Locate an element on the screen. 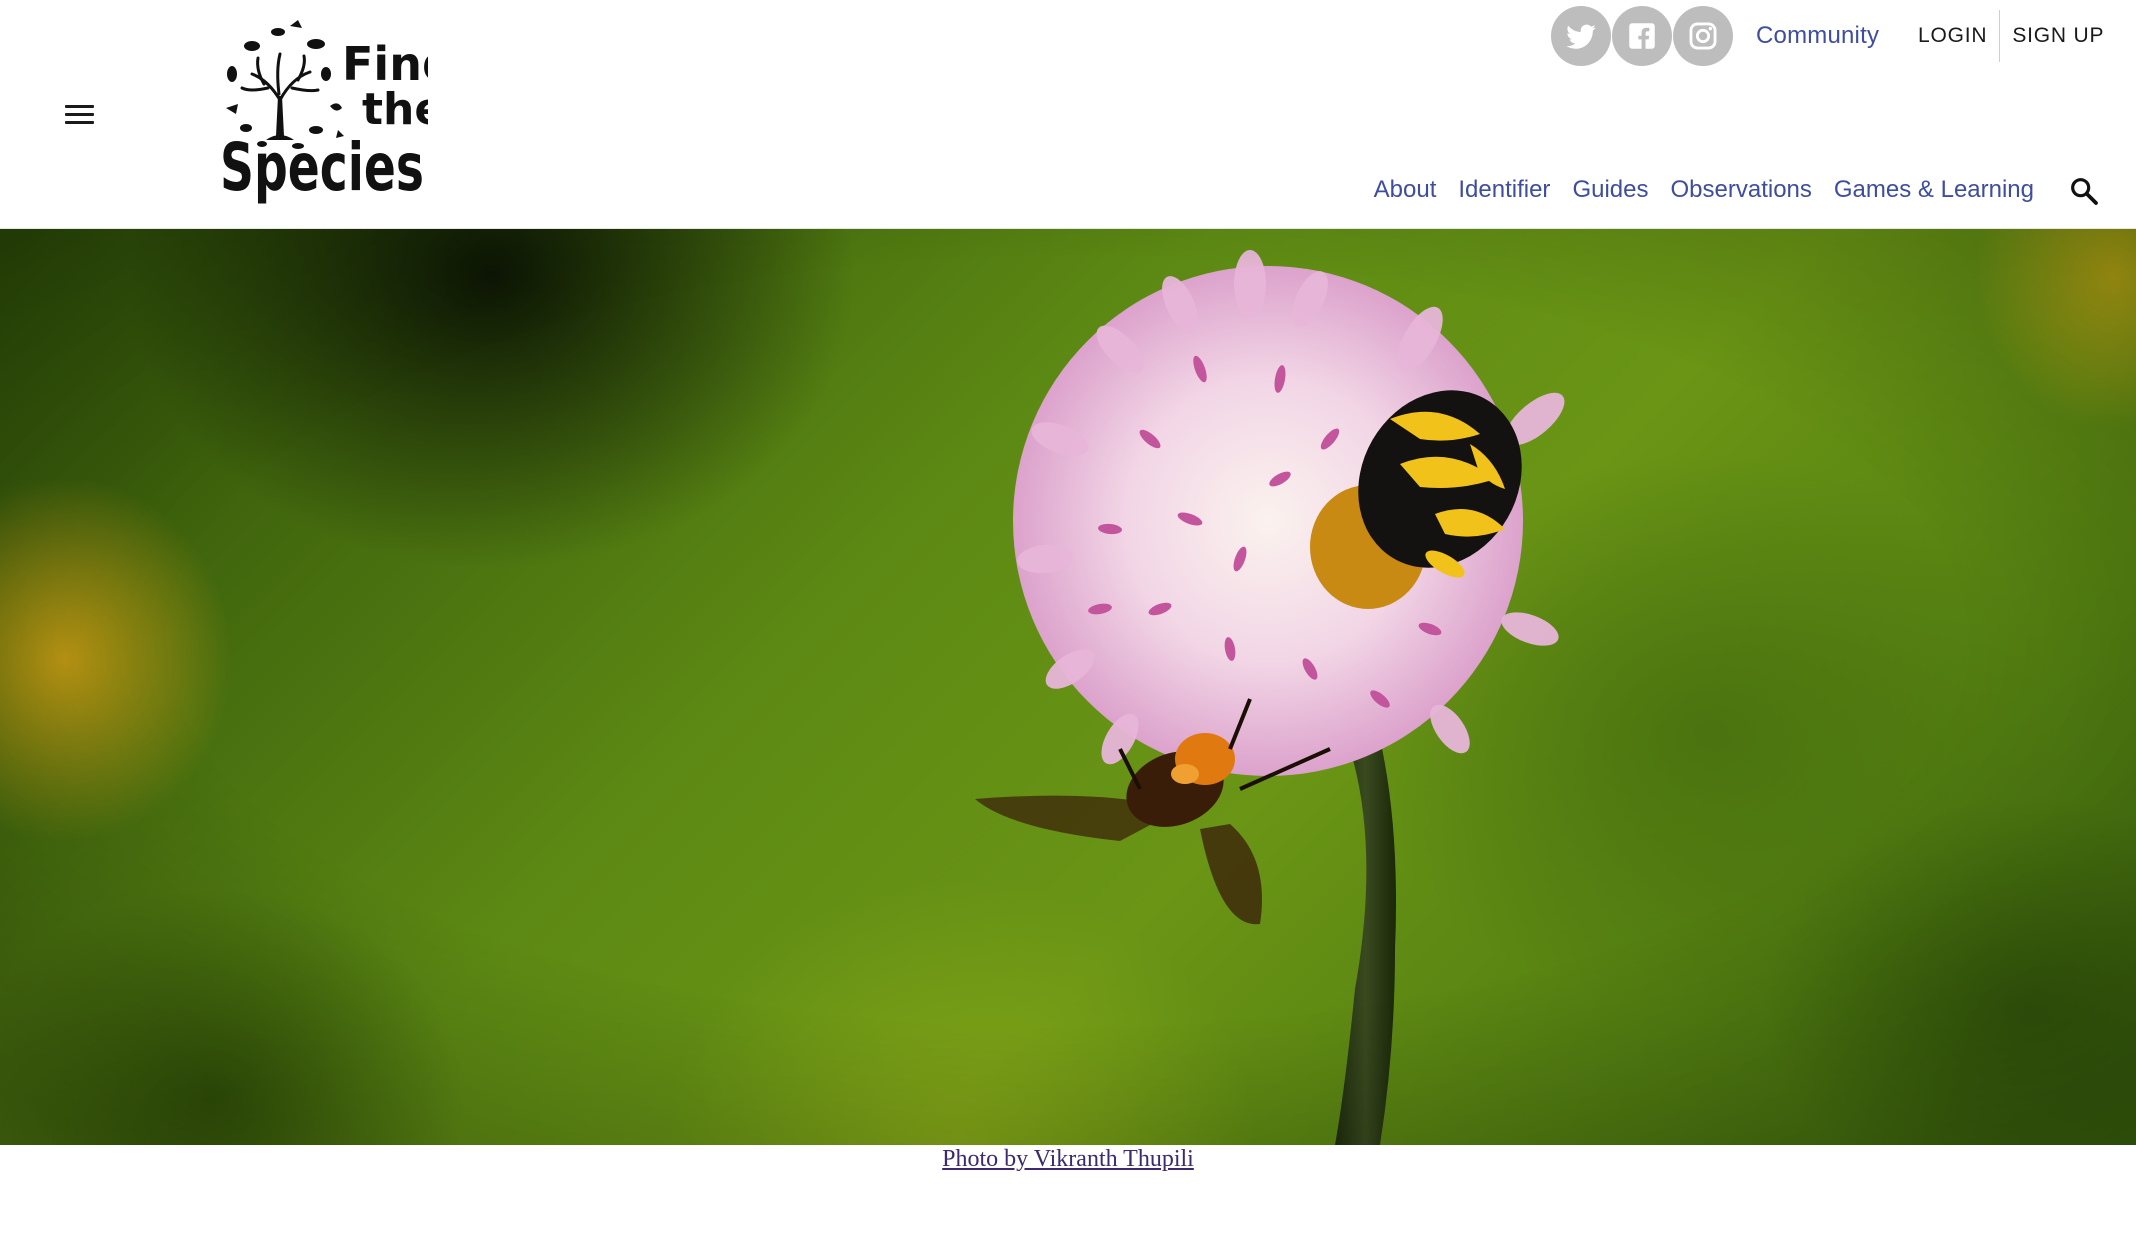 Image resolution: width=2136 pixels, height=1249 pixels. site-logo: Find the Species is located at coordinates (323, 113).